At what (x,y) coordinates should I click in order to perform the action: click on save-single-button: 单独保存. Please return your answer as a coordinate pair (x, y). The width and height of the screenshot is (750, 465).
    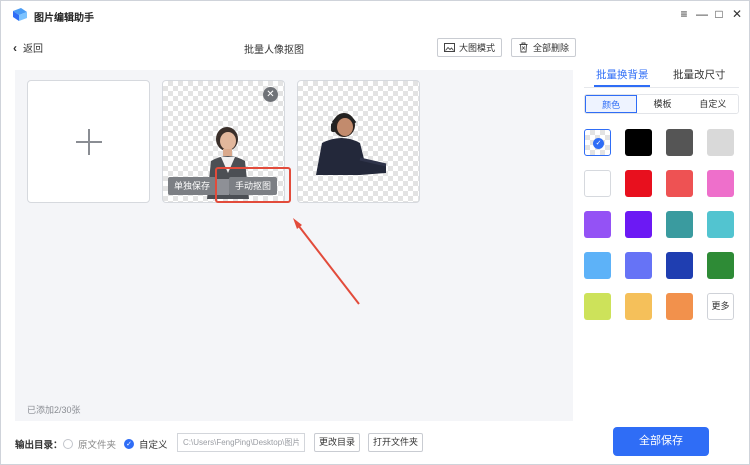
    Looking at the image, I should click on (192, 186).